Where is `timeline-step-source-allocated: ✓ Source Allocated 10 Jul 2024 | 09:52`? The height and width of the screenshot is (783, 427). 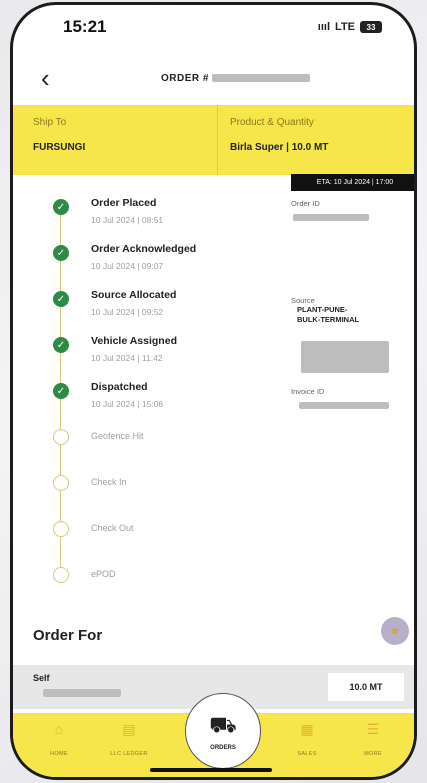 timeline-step-source-allocated: ✓ Source Allocated 10 Jul 2024 | 09:52 is located at coordinates (153, 311).